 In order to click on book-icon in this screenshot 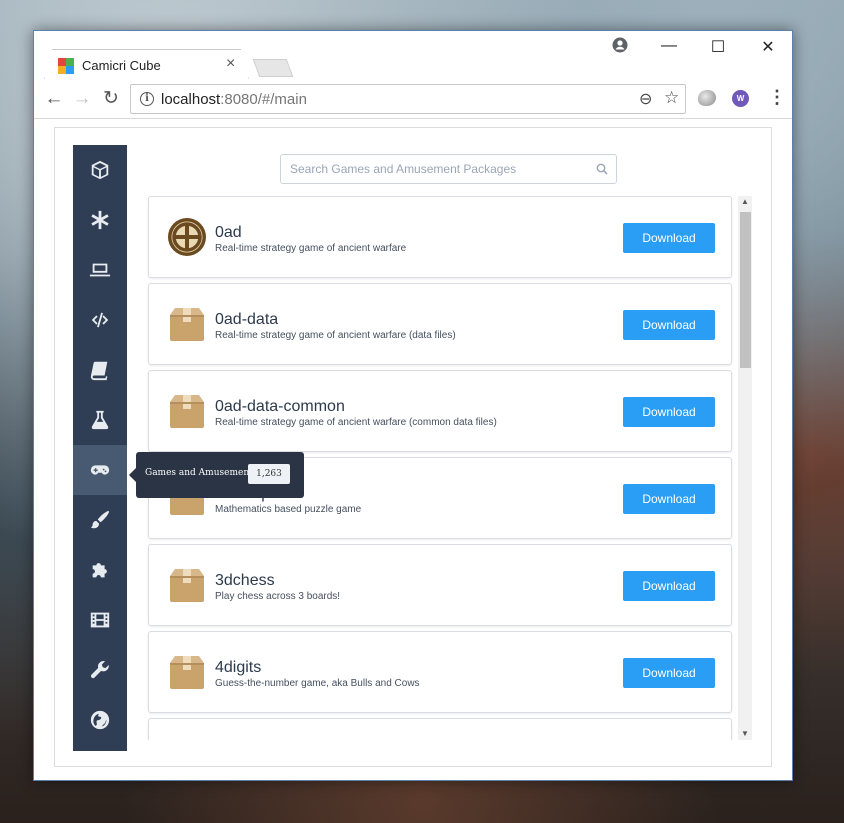, I will do `click(99, 371)`.